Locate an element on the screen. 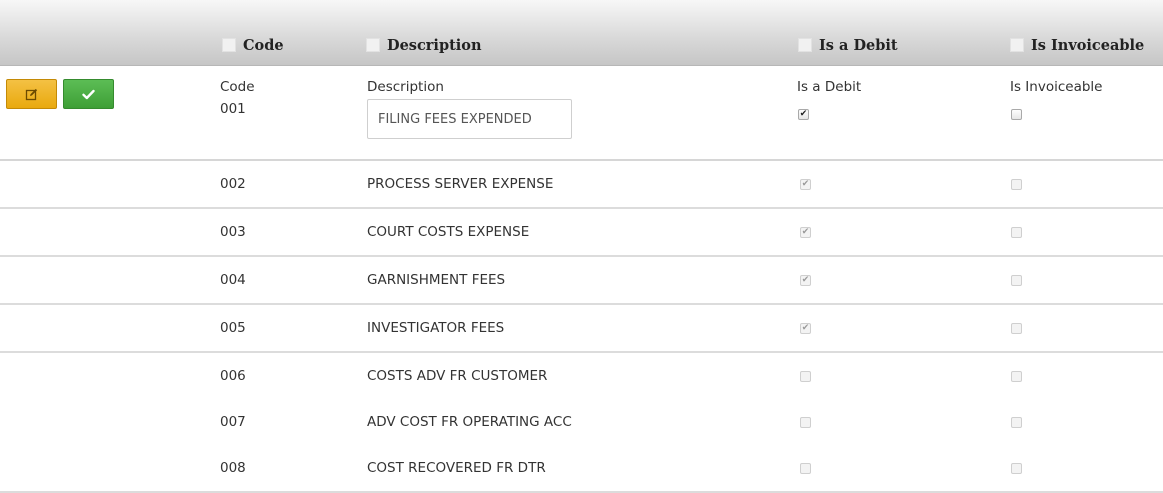 The image size is (1163, 493). table-row: 007 ADV COST FR OPERATING ACC is located at coordinates (581, 423).